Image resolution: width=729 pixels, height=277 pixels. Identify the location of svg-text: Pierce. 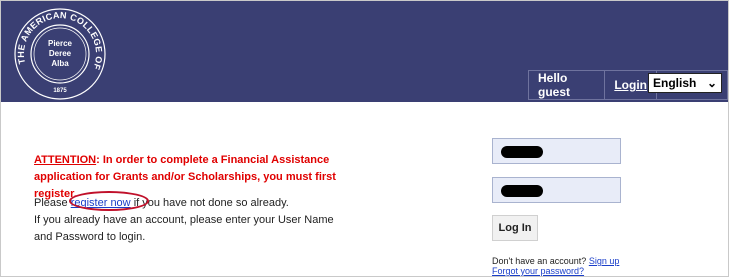
(60, 43).